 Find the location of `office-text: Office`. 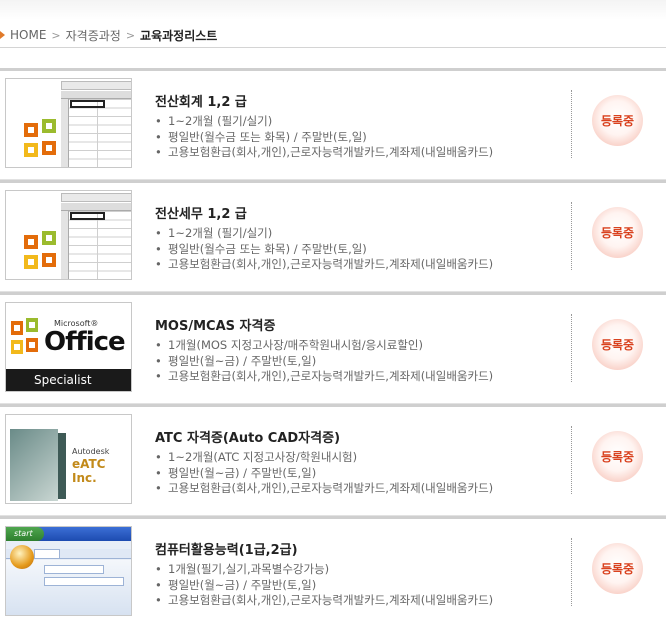

office-text: Office is located at coordinates (85, 342).